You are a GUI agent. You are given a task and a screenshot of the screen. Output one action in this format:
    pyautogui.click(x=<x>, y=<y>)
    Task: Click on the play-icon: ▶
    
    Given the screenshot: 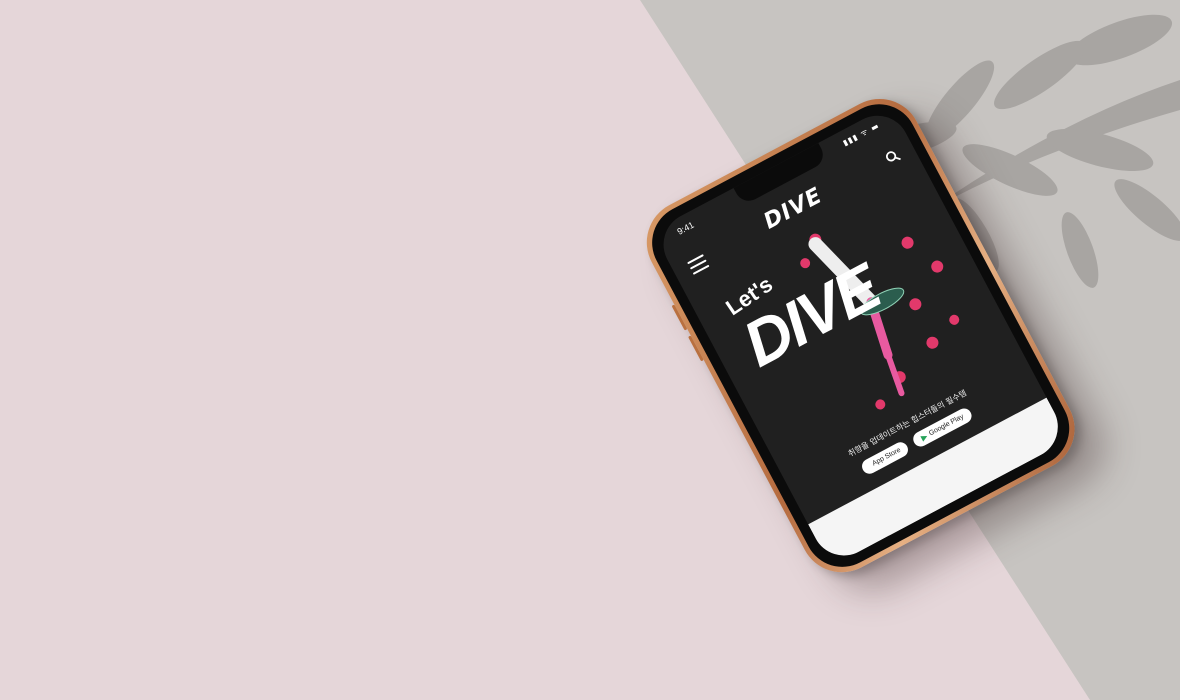 What is the action you would take?
    pyautogui.click(x=924, y=437)
    